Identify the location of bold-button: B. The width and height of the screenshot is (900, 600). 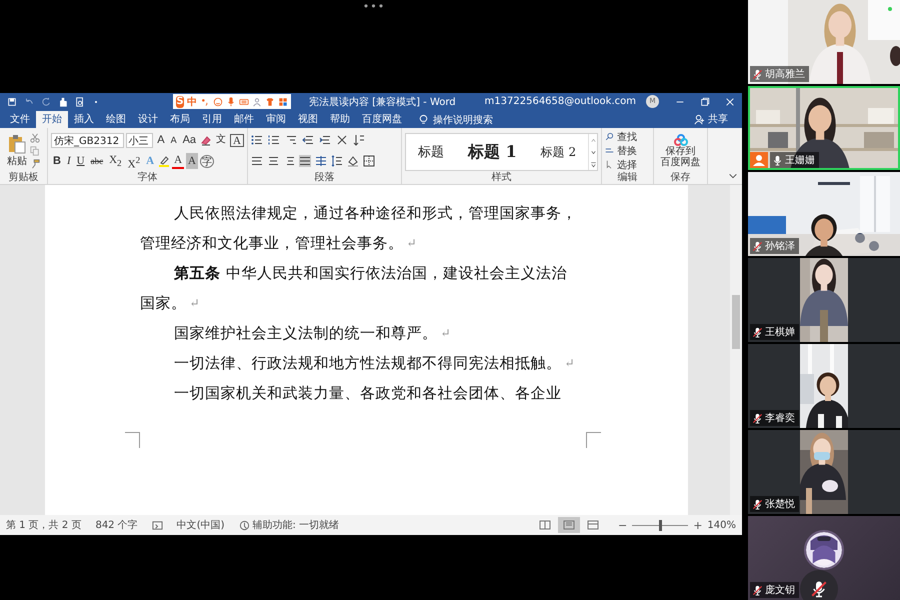
(57, 161).